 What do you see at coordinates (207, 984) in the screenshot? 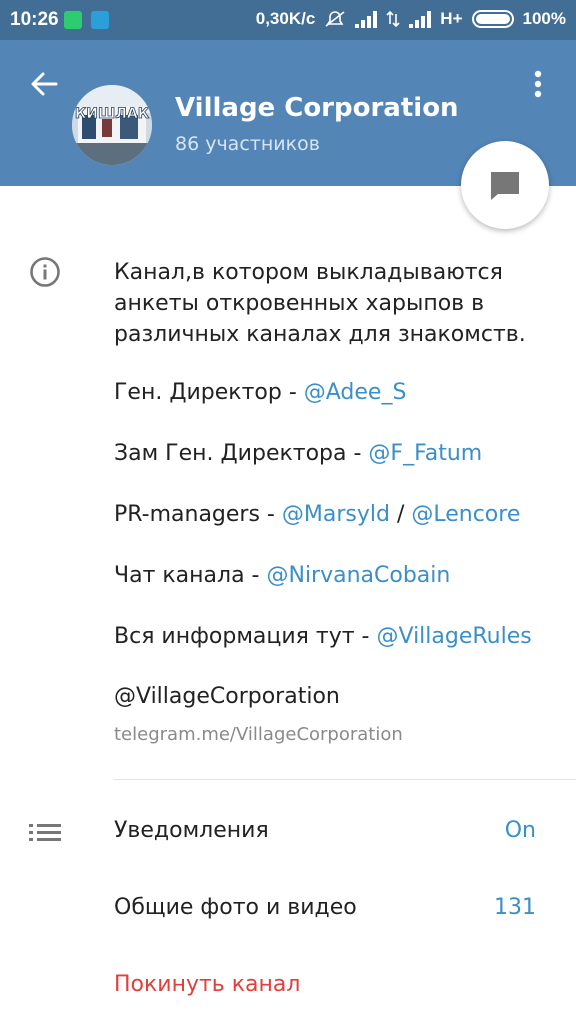
I see `leave-channel-button: Покинуть канал` at bounding box center [207, 984].